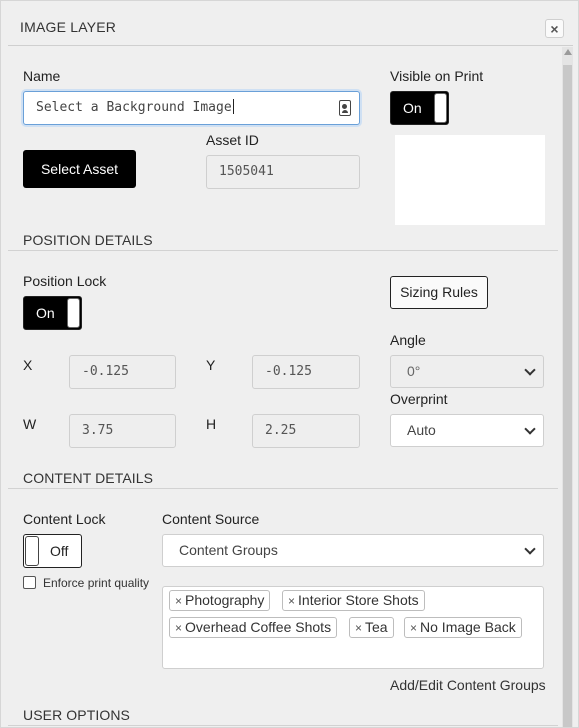  Describe the element at coordinates (437, 76) in the screenshot. I see `visible-on-print-label: Visible on Print` at that location.